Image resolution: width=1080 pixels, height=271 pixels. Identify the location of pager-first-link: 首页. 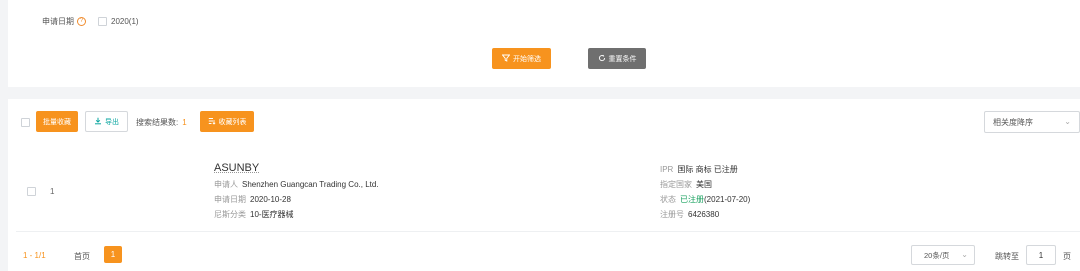
(82, 256).